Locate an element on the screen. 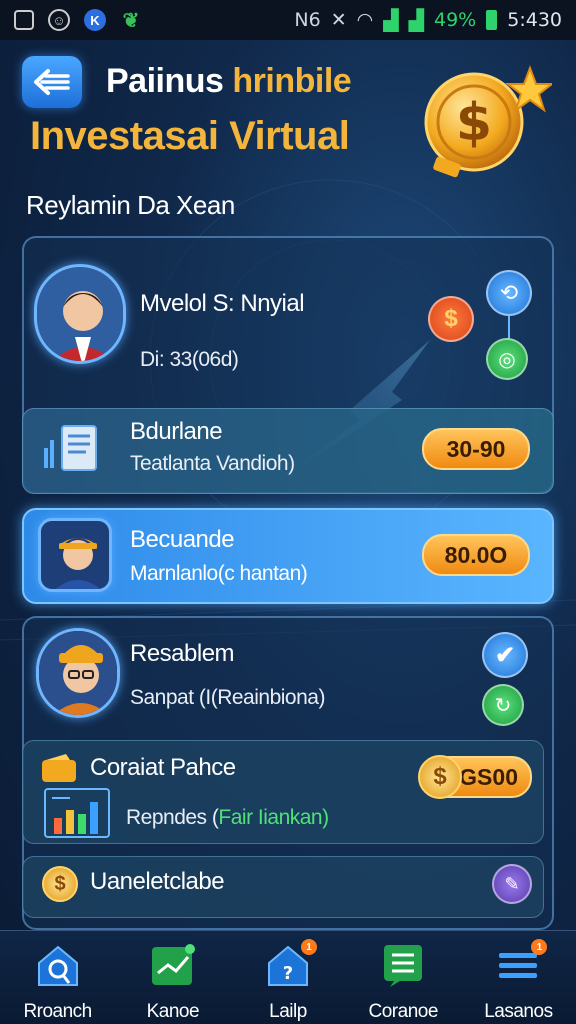 This screenshot has width=576, height=1024. resablem-title: Resablem is located at coordinates (182, 653).